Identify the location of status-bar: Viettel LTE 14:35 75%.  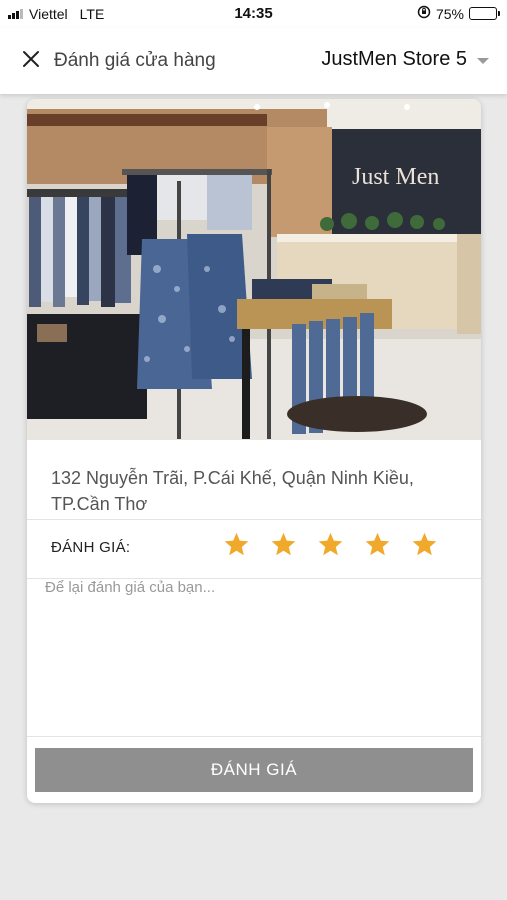
(253, 14).